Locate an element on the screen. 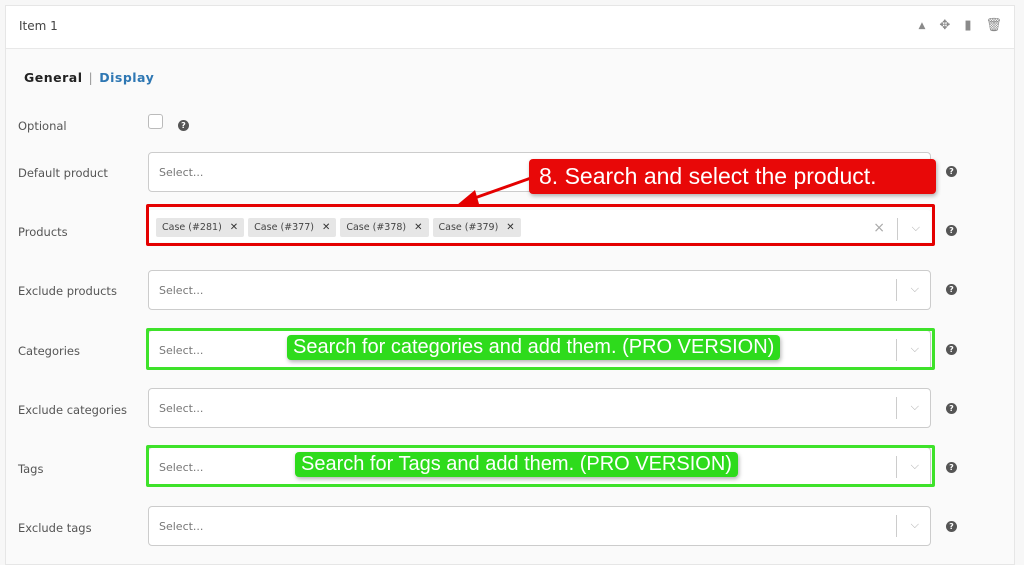 The image size is (1024, 565). collapse-arrow-icon: ▲ is located at coordinates (922, 26).